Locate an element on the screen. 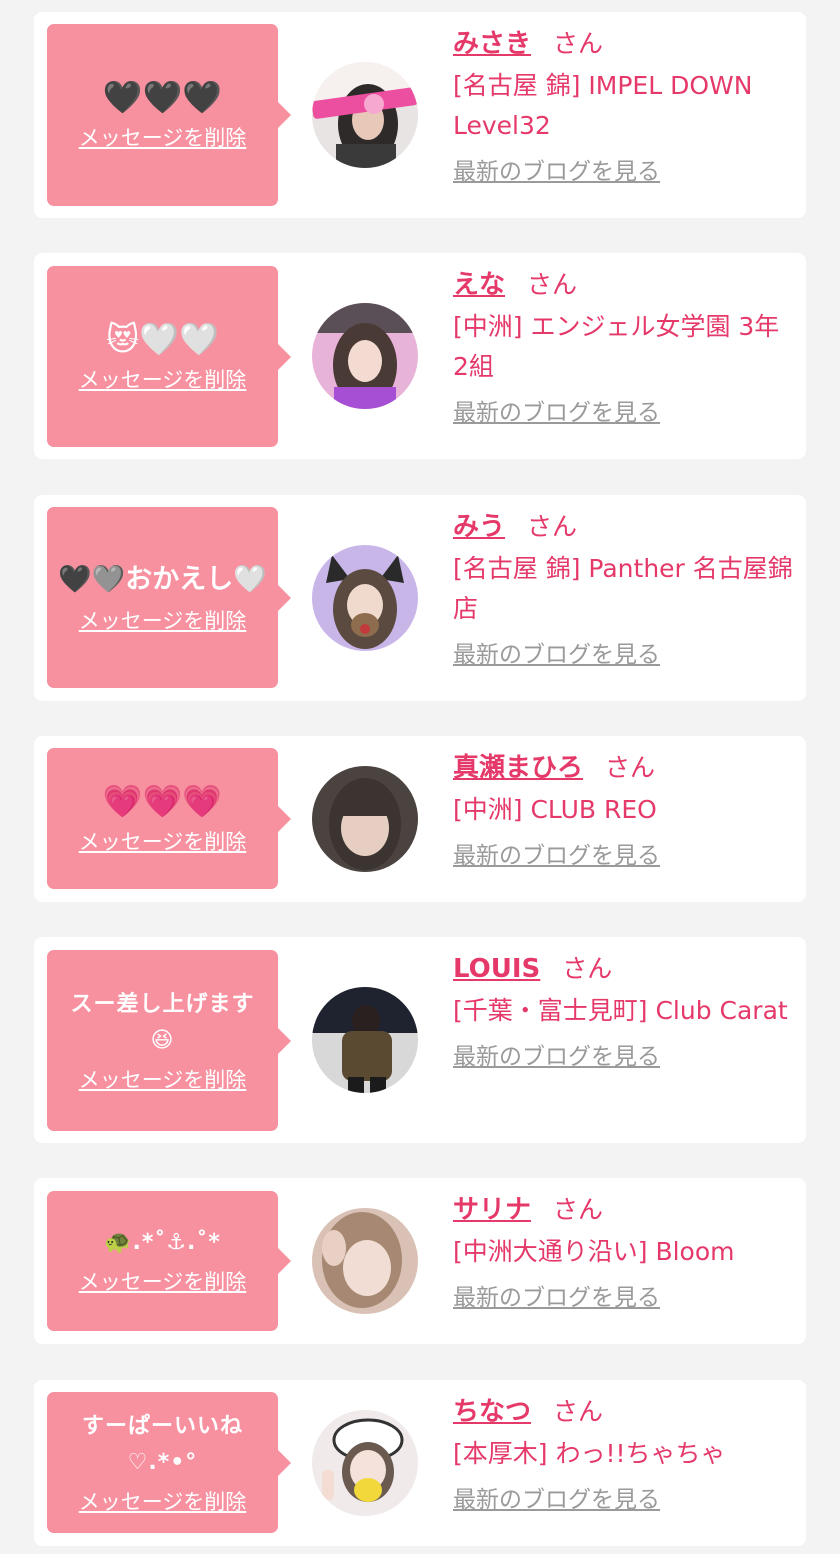  cast-info: 真瀬まひろ さん [中洲] CLUB REO 最新のブログを見る is located at coordinates (623, 812).